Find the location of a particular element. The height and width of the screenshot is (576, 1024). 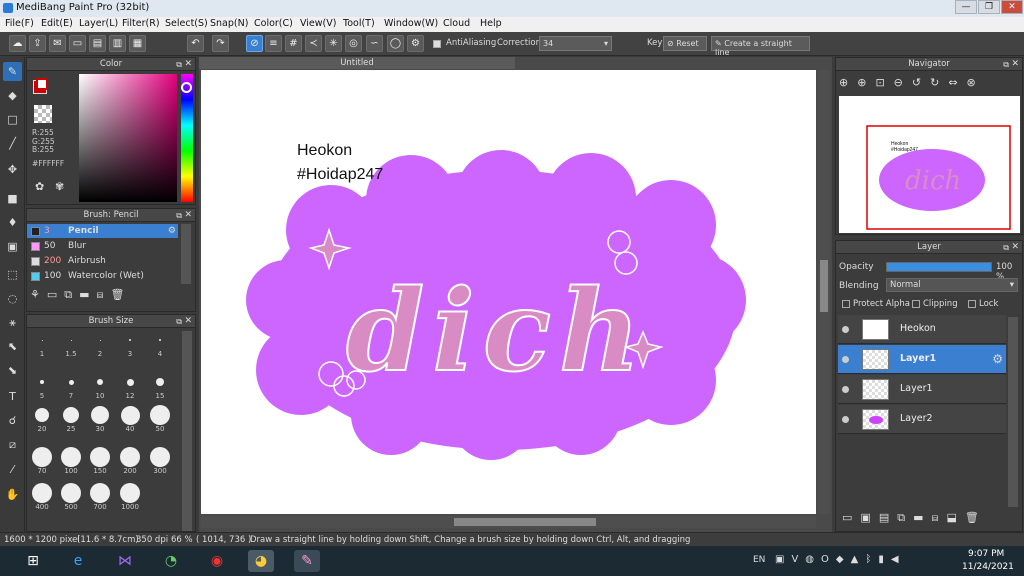

brush-item-airbrush: 200 Airbrush is located at coordinates (102, 261).